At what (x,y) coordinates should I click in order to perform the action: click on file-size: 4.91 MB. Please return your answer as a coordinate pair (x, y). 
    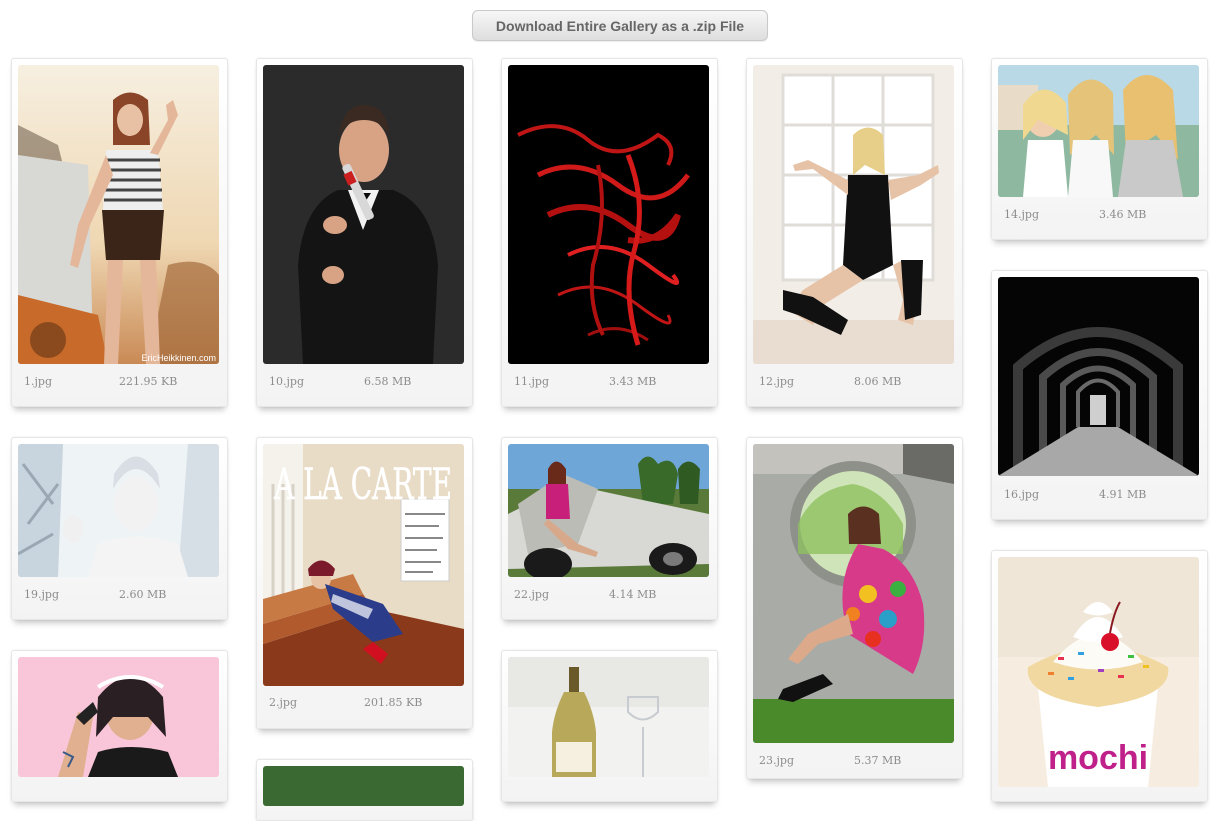
    Looking at the image, I should click on (1123, 494).